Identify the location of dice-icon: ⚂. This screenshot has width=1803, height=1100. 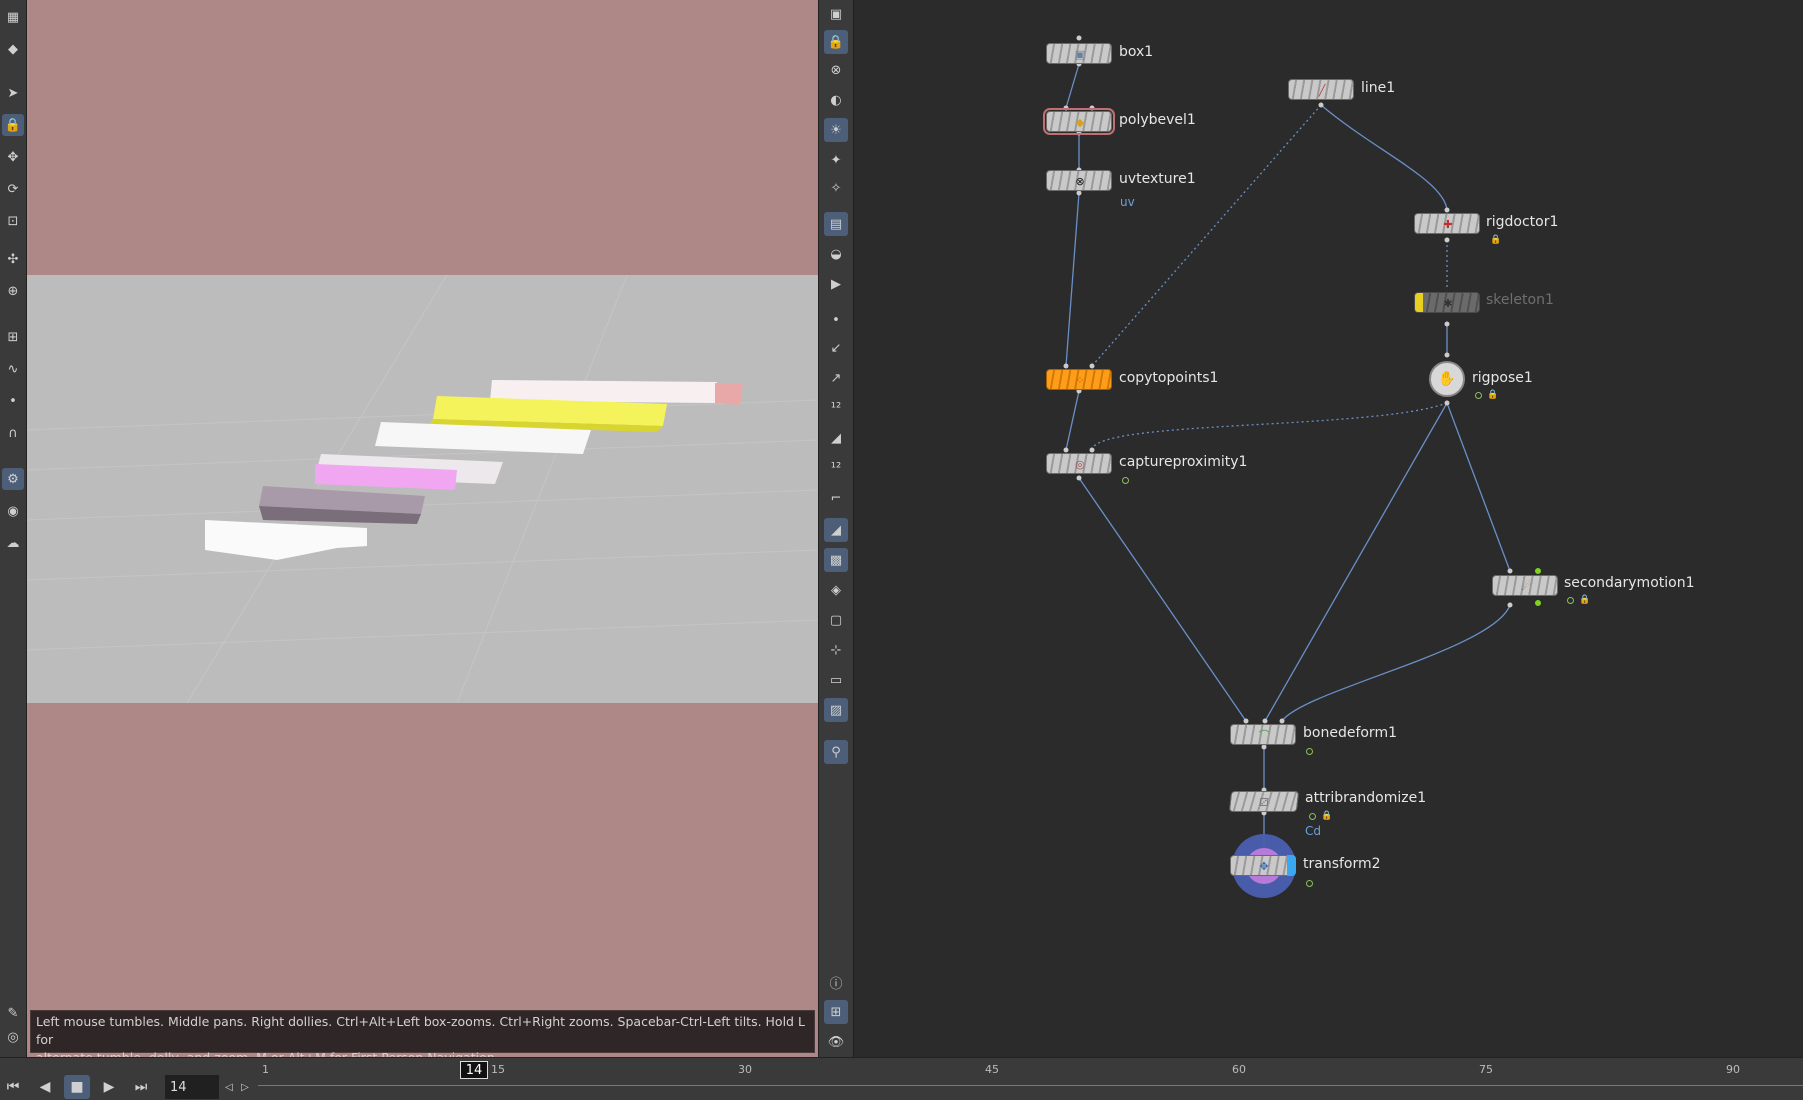
(1264, 802).